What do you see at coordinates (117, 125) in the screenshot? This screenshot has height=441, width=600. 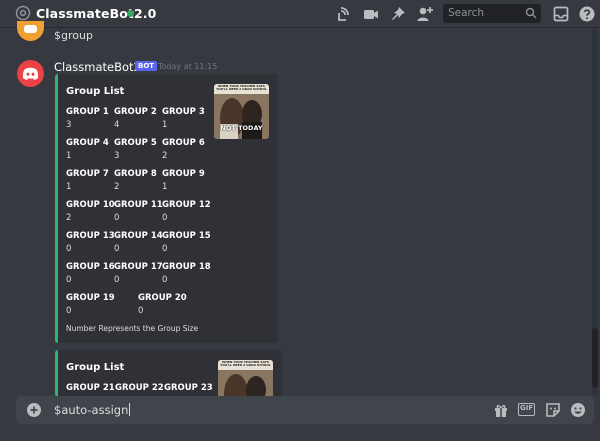 I see `group-size: 4` at bounding box center [117, 125].